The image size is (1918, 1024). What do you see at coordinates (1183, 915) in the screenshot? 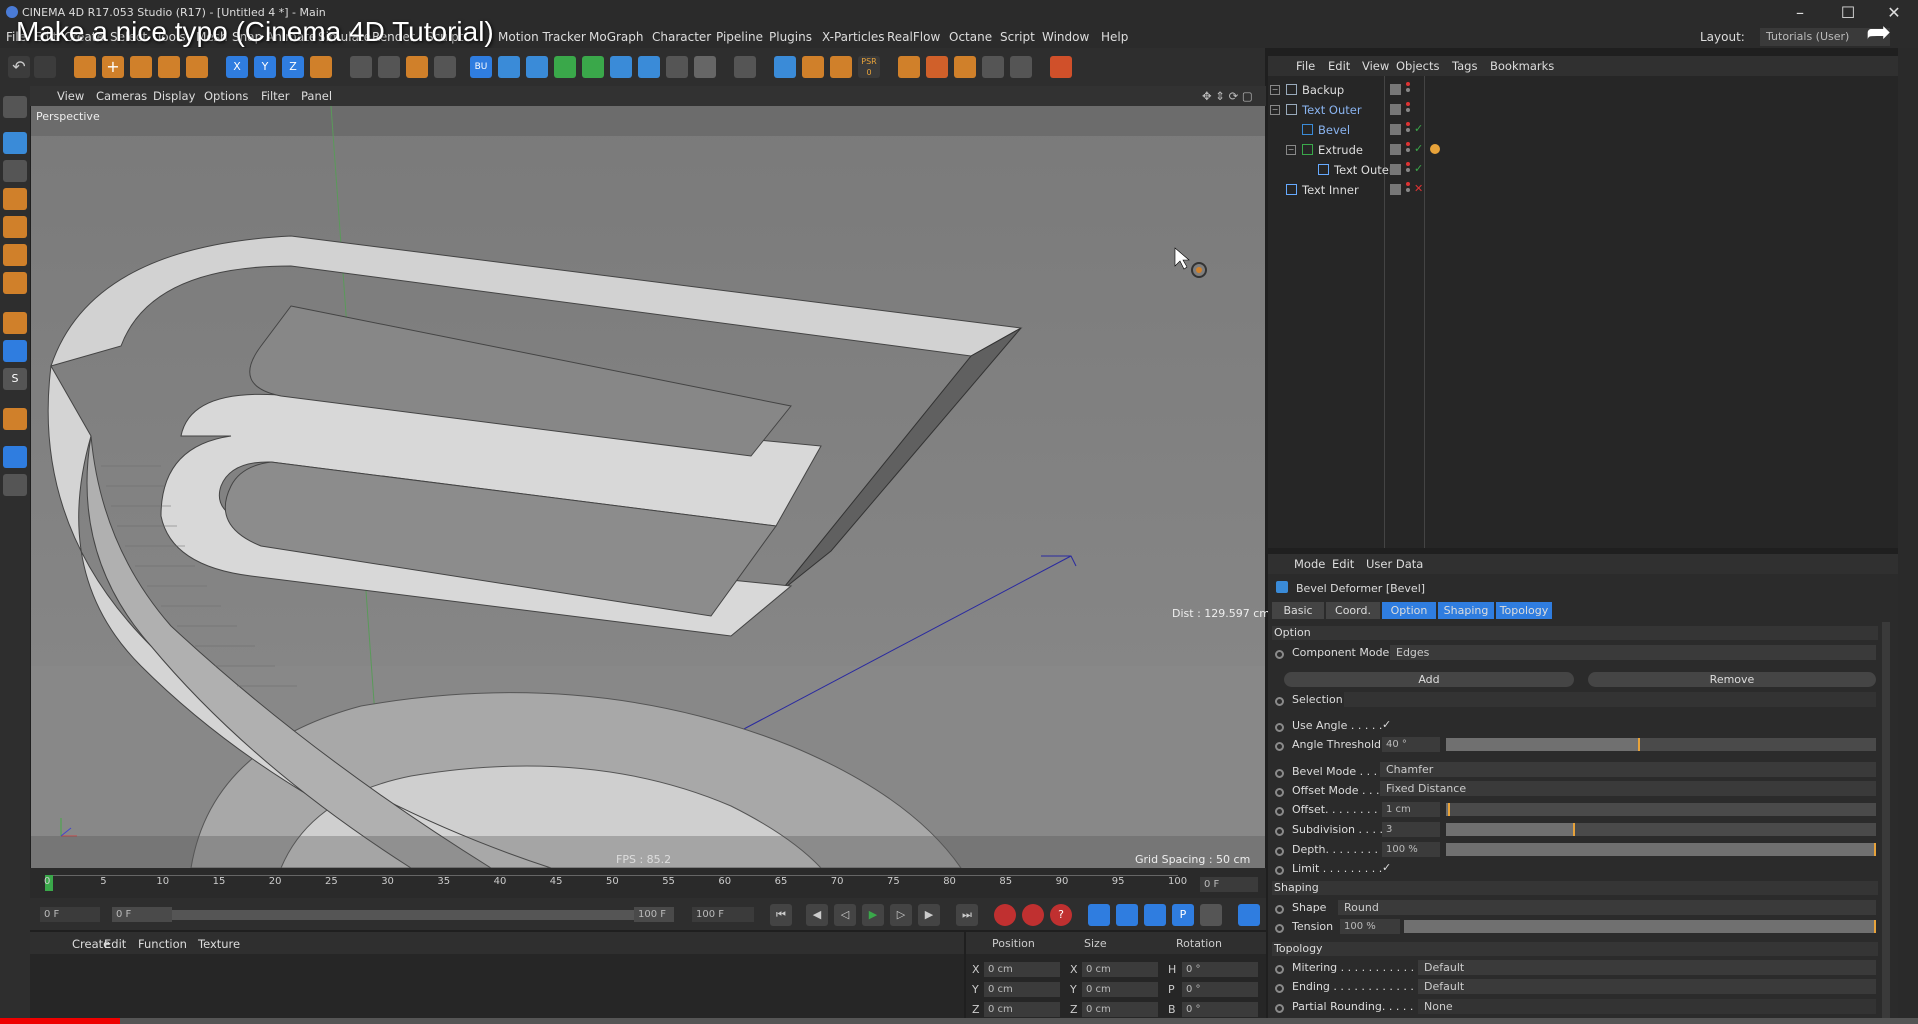
I see `key-parameter-icon: P` at bounding box center [1183, 915].